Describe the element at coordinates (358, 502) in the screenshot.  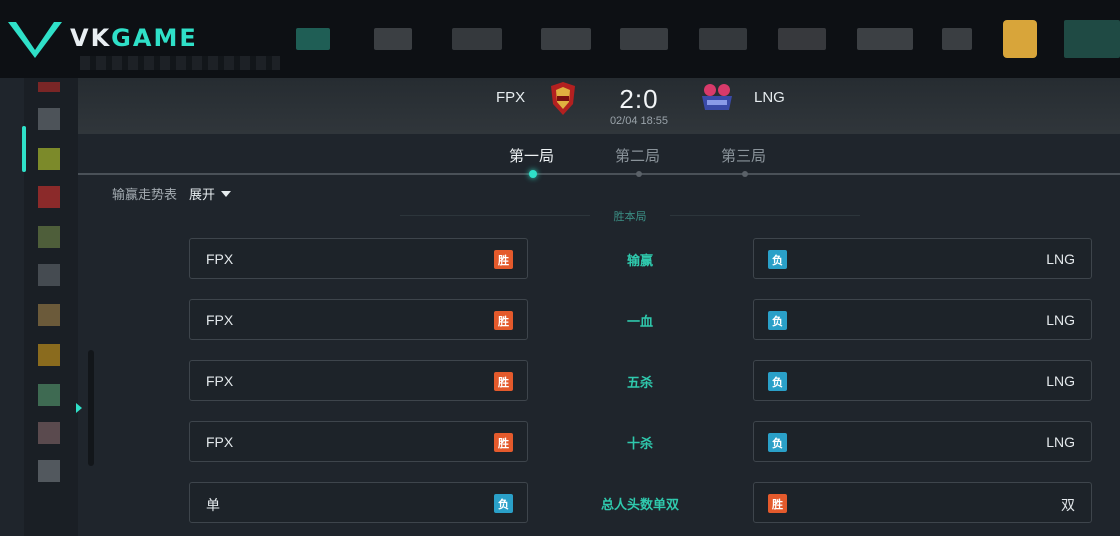
I see `bet-option-left: 单 负` at that location.